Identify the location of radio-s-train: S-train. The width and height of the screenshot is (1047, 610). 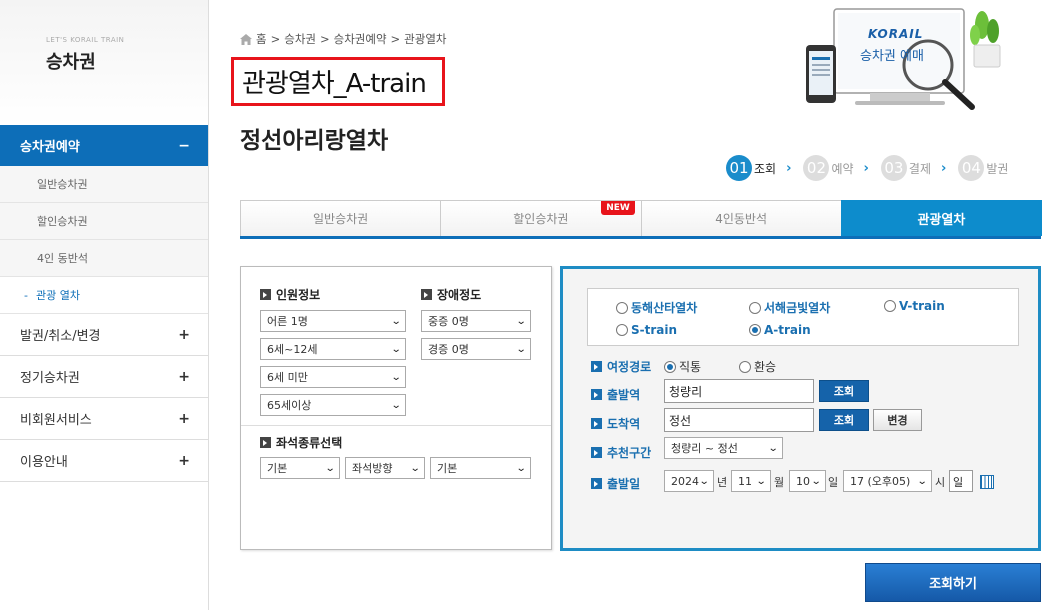
(646, 330).